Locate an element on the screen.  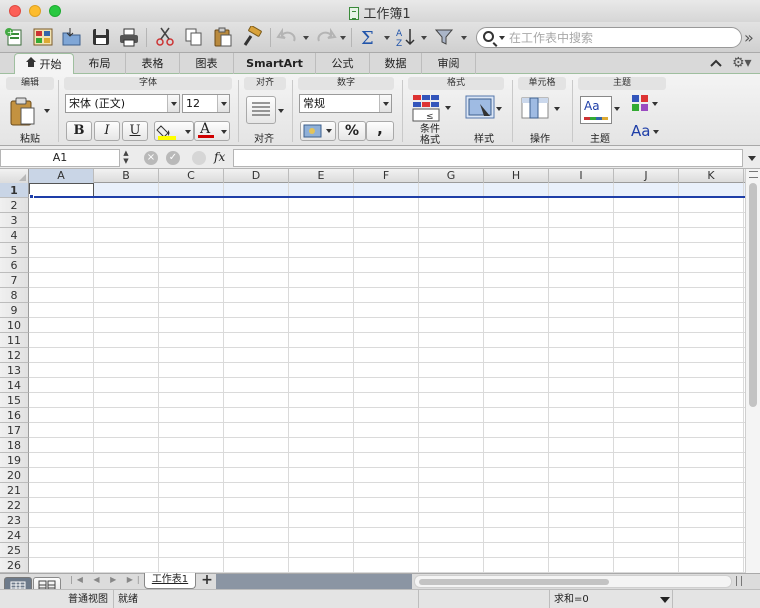
autosum-button: Σ is located at coordinates (369, 37).